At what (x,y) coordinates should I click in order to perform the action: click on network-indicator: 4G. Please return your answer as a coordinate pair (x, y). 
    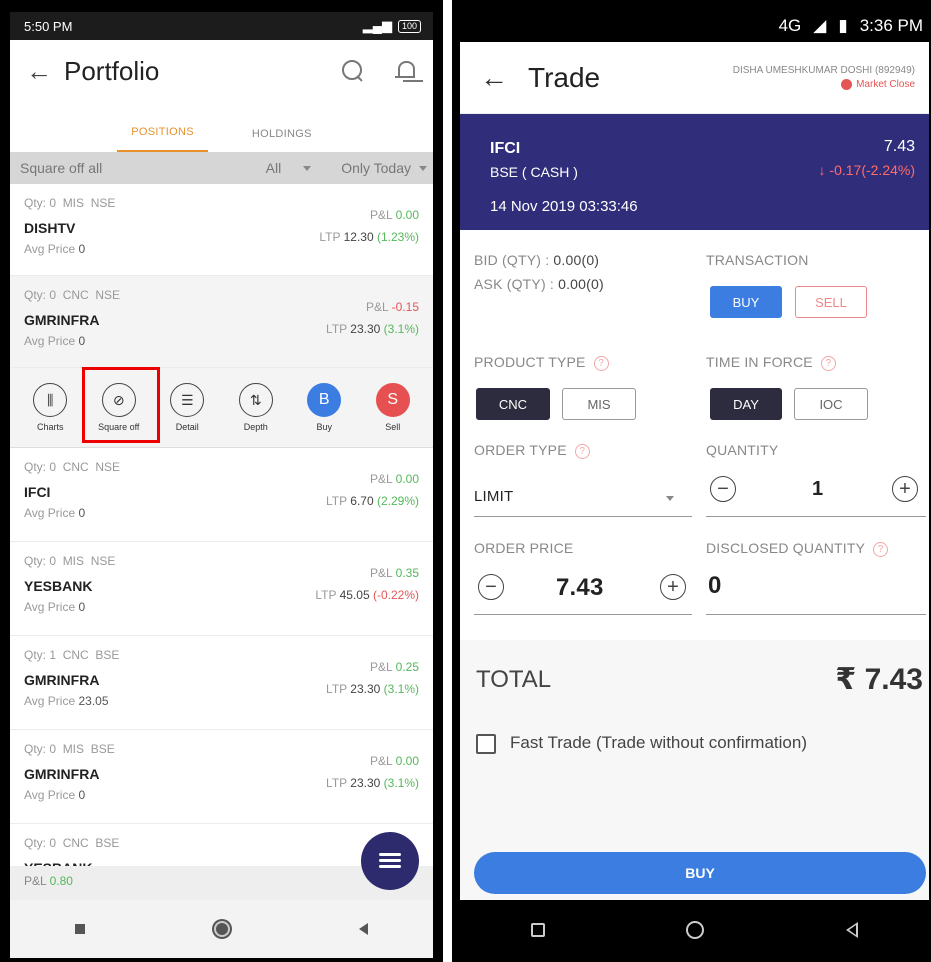
    Looking at the image, I should click on (790, 25).